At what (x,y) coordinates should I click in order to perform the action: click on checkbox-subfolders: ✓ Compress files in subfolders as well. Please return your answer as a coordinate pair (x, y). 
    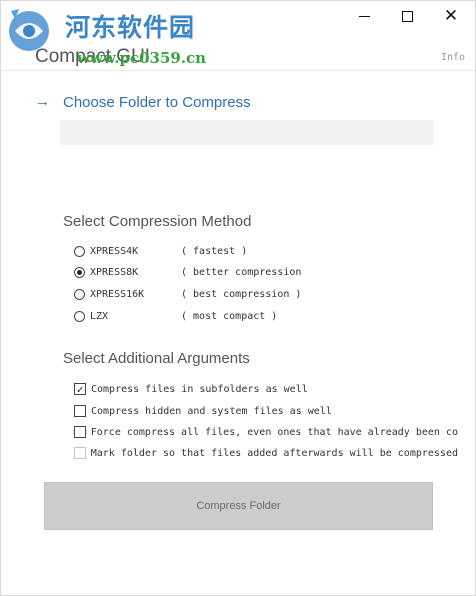
    Looking at the image, I should click on (266, 389).